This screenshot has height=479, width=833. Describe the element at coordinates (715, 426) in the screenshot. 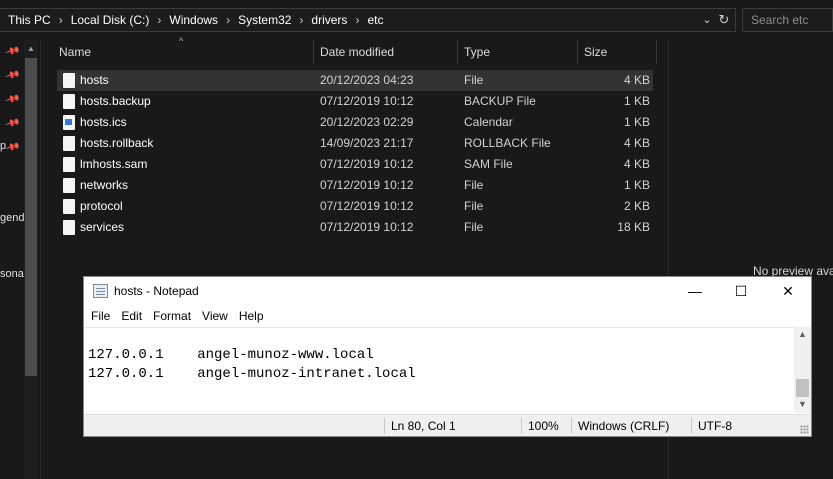

I see `encoding: UTF-8` at that location.